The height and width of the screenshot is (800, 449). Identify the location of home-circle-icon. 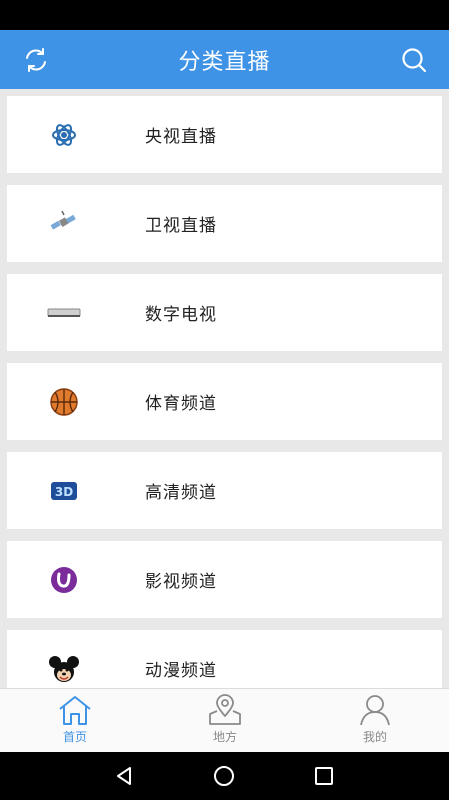
(224, 776).